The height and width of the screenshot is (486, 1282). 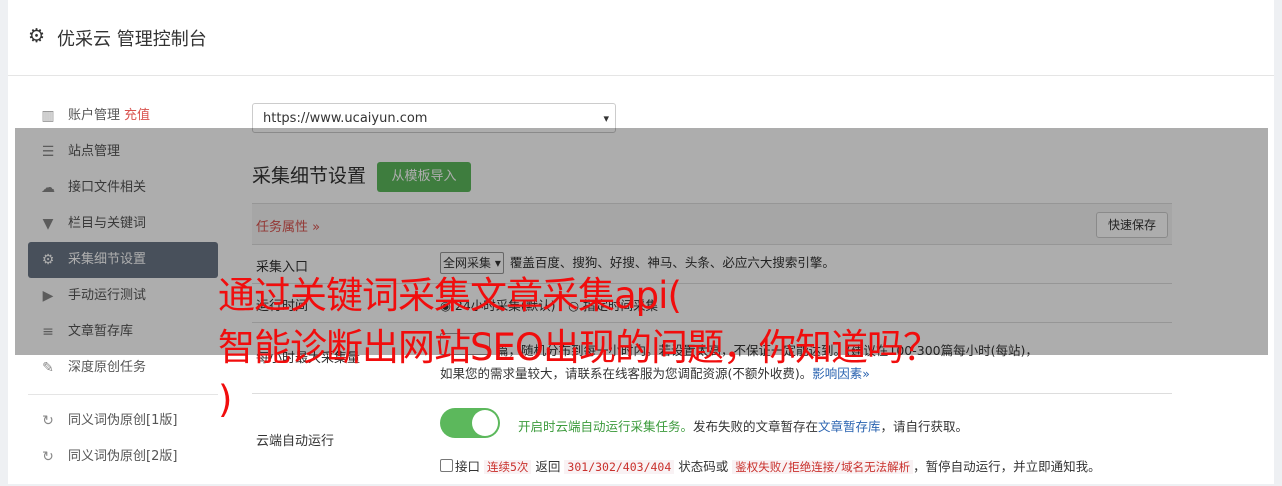 I want to click on site-select-value: https://www.ucaiyun.com, so click(x=345, y=118).